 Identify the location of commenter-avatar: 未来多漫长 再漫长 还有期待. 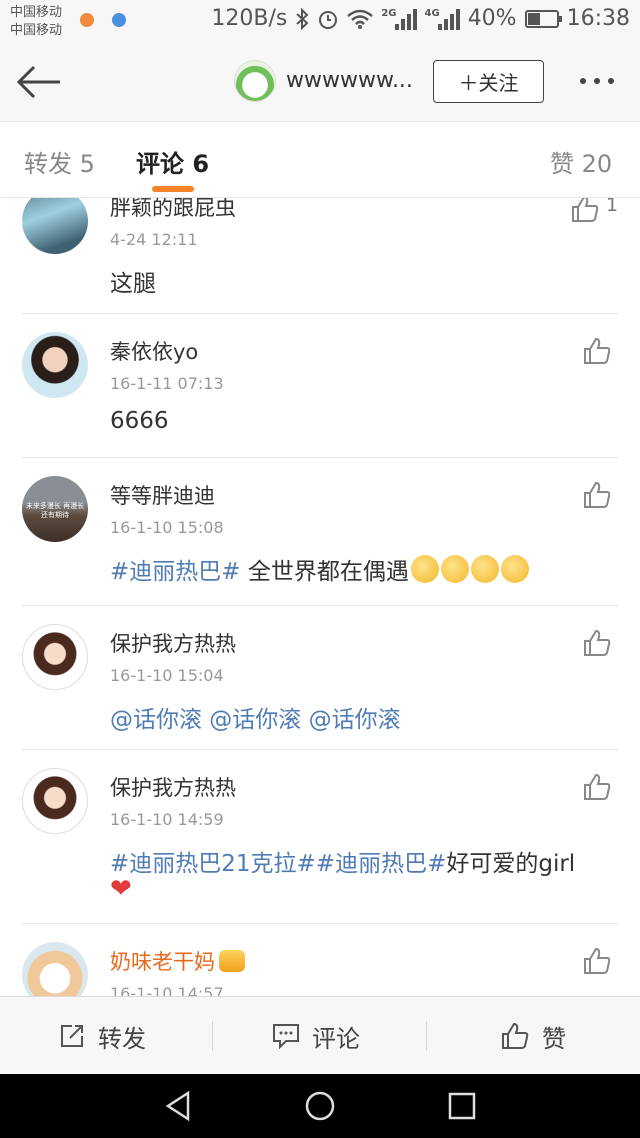
(55, 509).